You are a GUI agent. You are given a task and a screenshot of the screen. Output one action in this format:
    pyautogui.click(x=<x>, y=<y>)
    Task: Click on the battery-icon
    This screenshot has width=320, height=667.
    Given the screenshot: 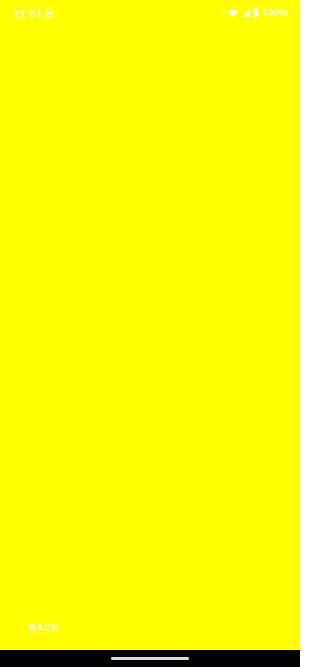 What is the action you would take?
    pyautogui.click(x=256, y=13)
    